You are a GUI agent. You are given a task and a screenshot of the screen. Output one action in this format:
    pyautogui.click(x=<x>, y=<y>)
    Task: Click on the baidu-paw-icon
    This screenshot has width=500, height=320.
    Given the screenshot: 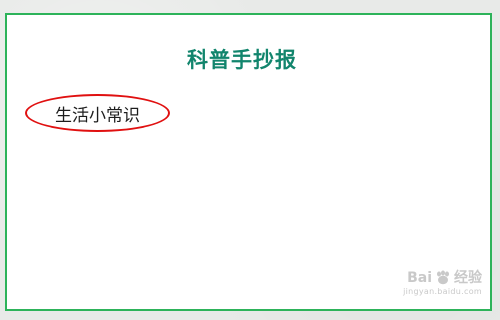 What is the action you would take?
    pyautogui.click(x=443, y=277)
    